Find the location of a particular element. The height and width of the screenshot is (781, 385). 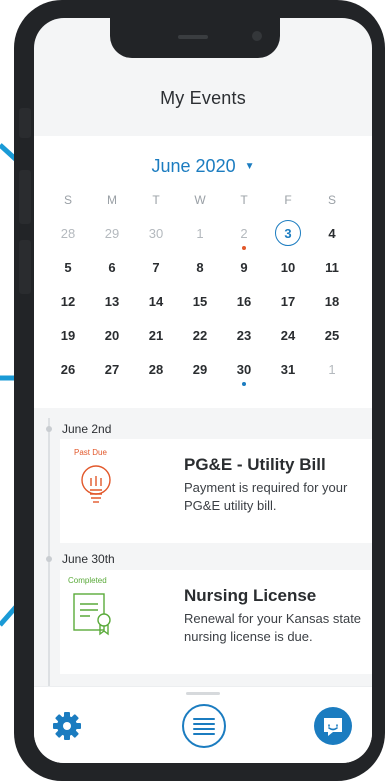

event-title: PG&E - Utility Bill is located at coordinates (255, 464).